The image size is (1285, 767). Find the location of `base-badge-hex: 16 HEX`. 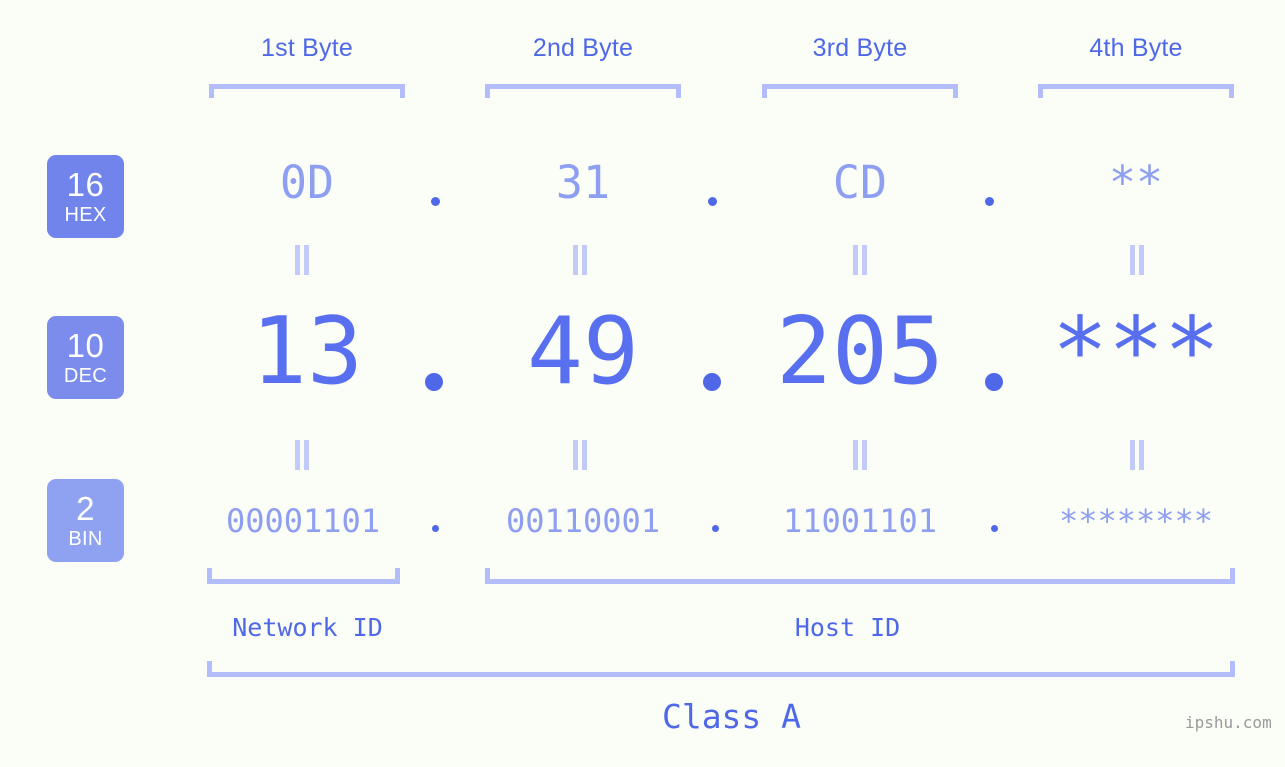

base-badge-hex: 16 HEX is located at coordinates (85, 196).